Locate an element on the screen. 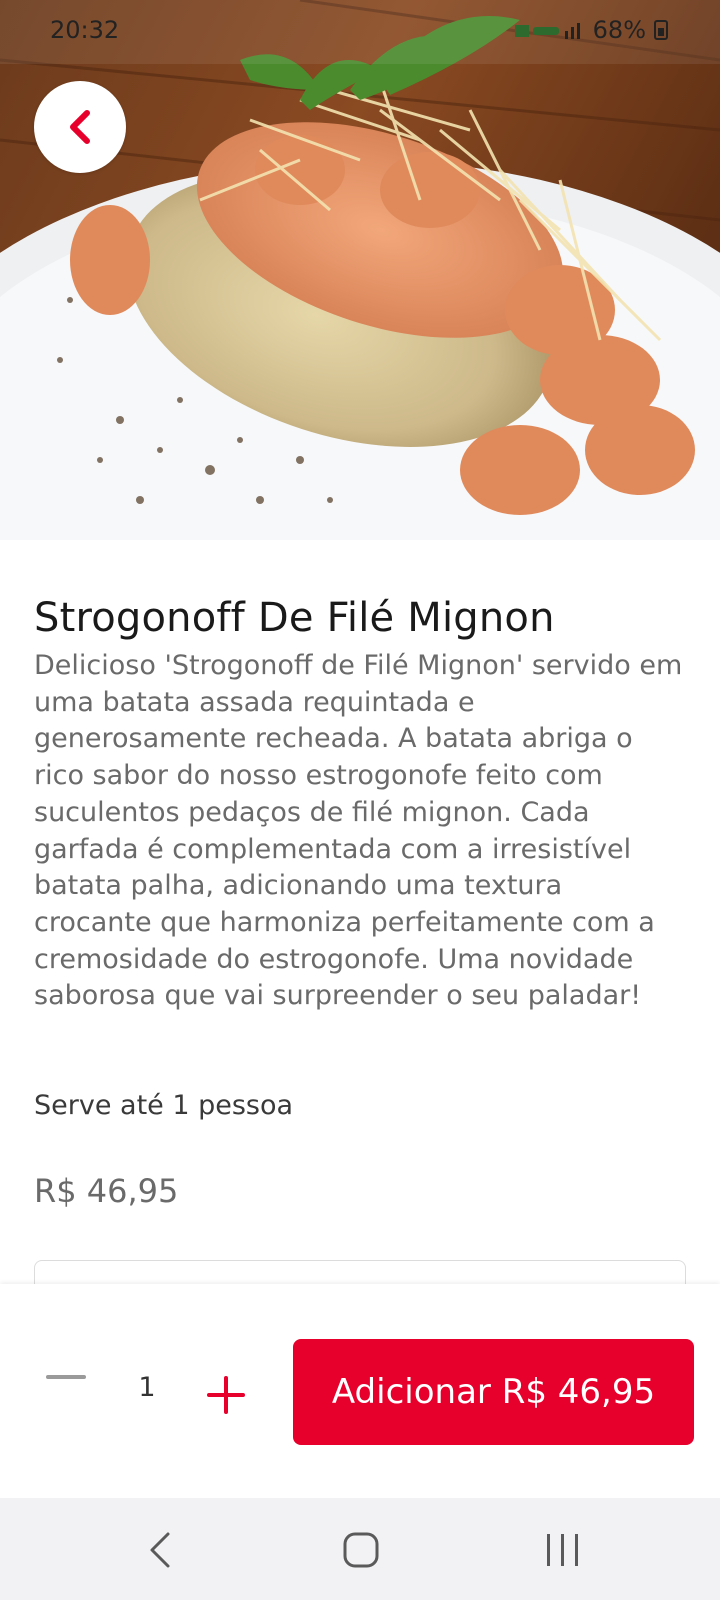  status-time: 20:32 is located at coordinates (85, 30).